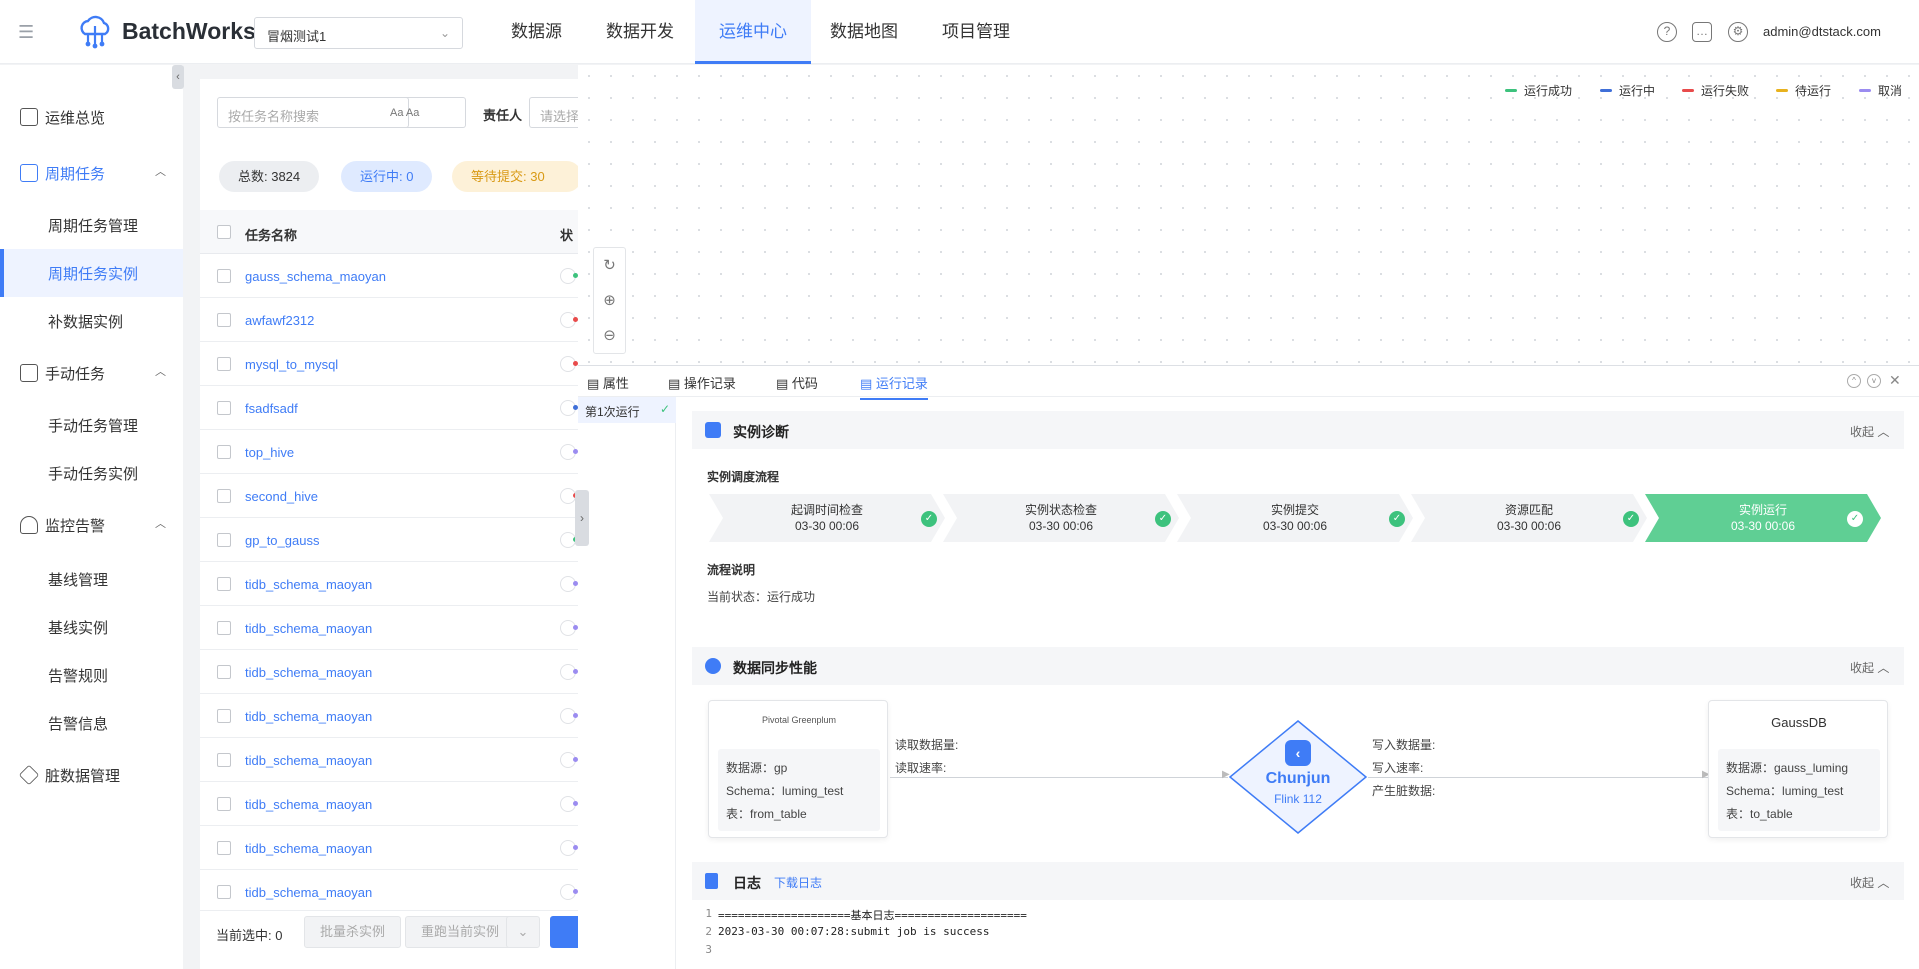 The height and width of the screenshot is (969, 1919). What do you see at coordinates (608, 382) in the screenshot?
I see `tab-properties: ▤ 属性` at bounding box center [608, 382].